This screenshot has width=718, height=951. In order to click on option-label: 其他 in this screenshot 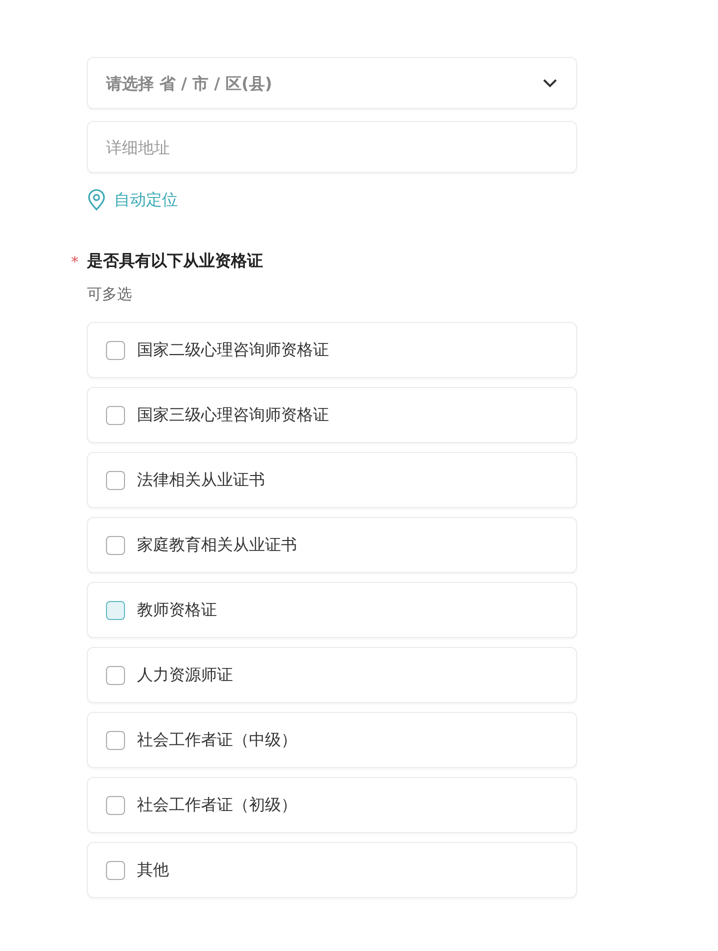, I will do `click(153, 870)`.